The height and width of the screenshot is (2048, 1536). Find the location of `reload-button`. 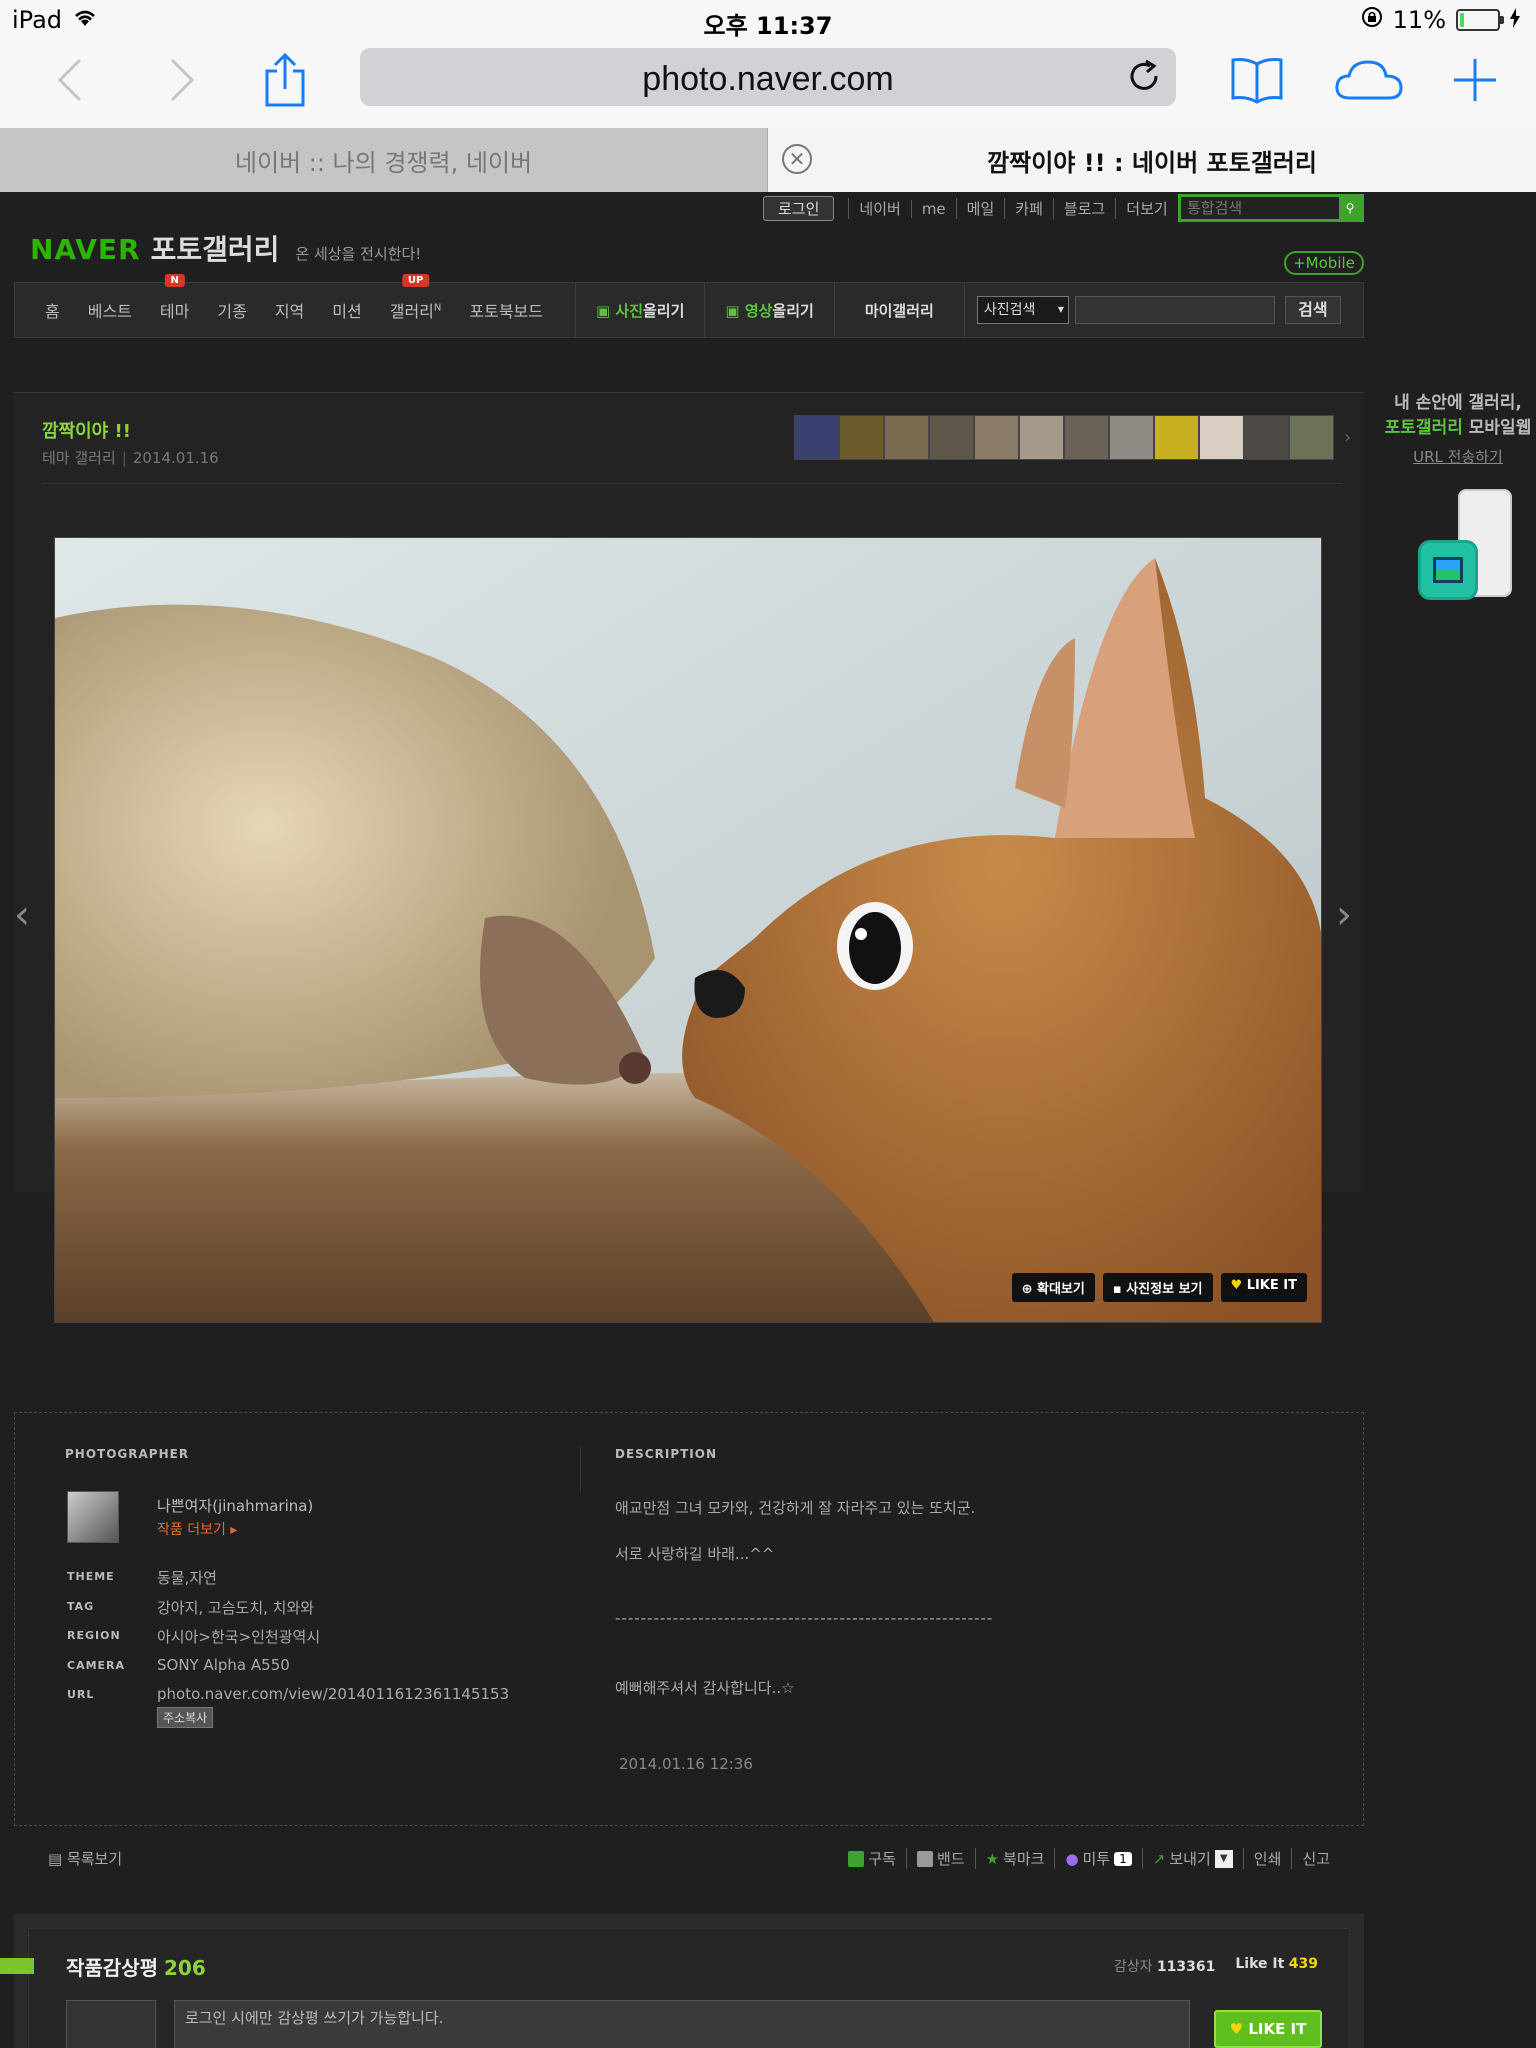

reload-button is located at coordinates (1145, 77).